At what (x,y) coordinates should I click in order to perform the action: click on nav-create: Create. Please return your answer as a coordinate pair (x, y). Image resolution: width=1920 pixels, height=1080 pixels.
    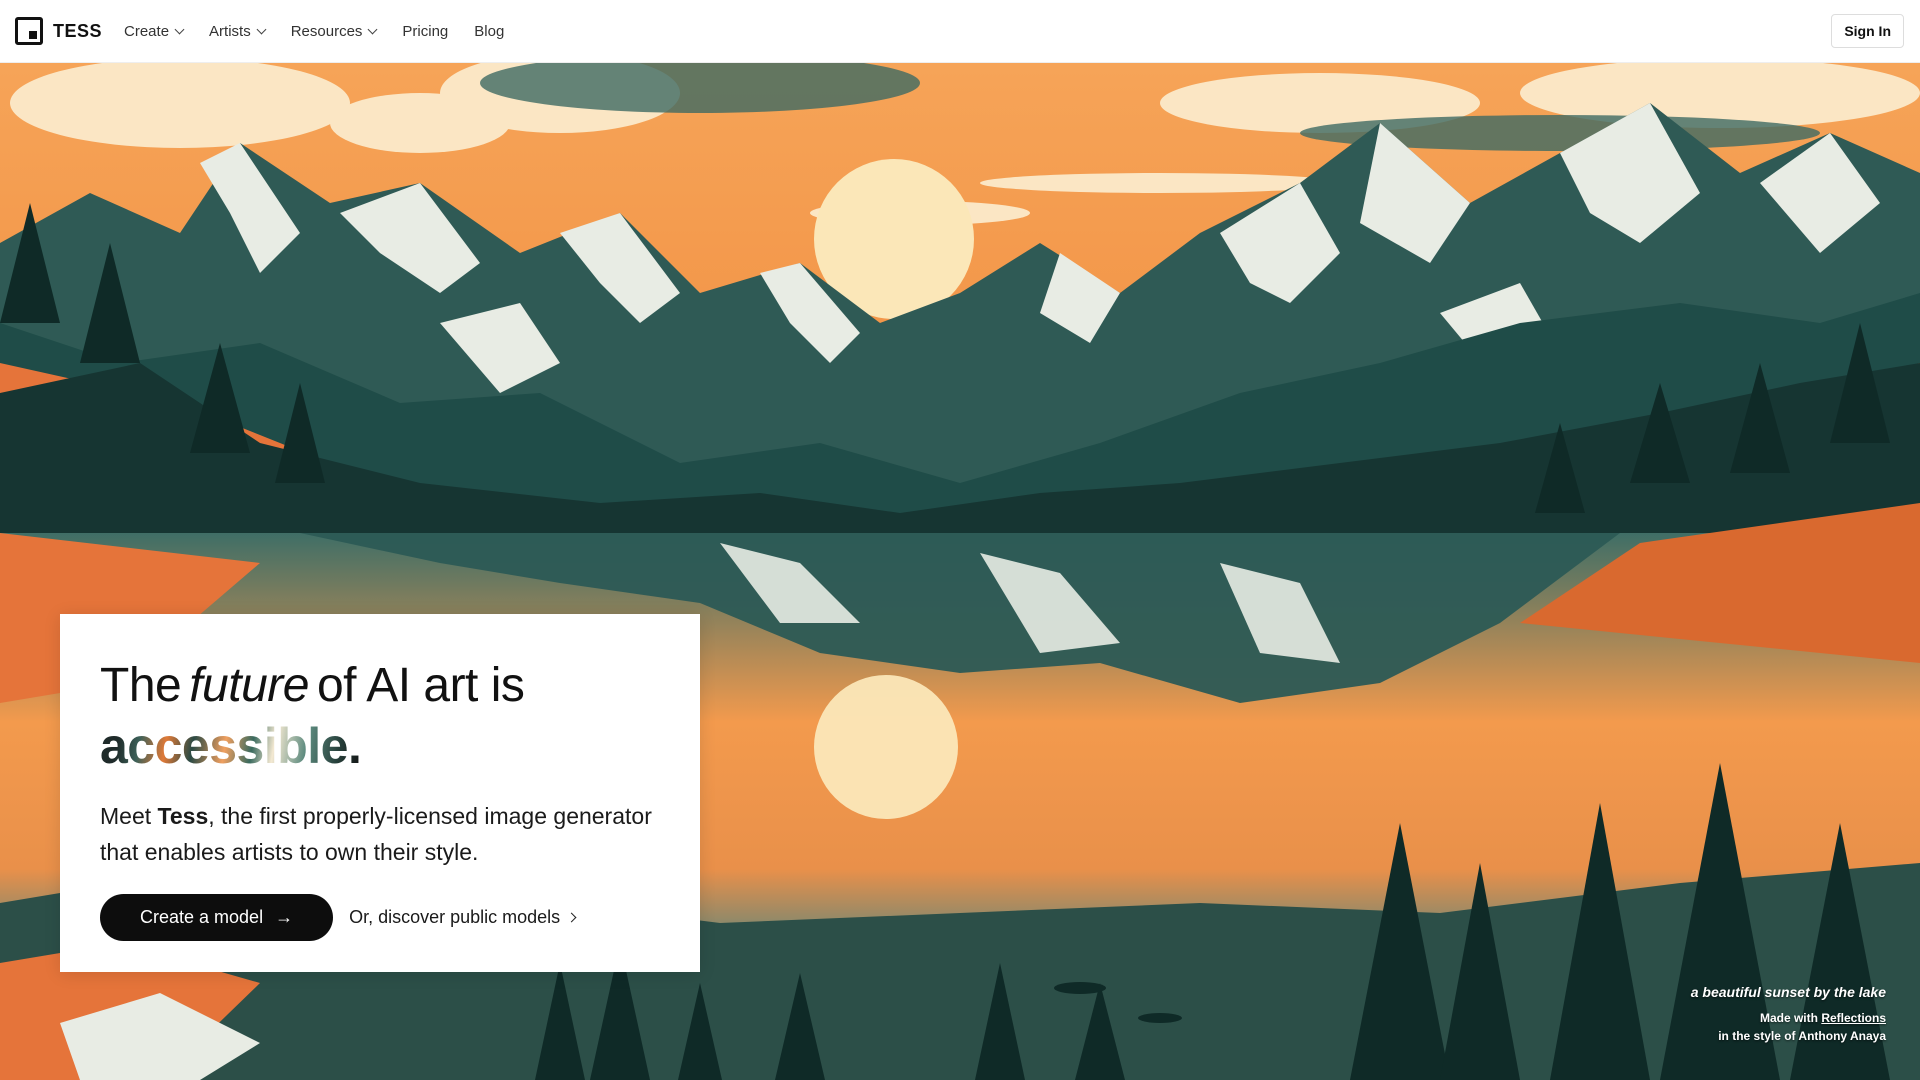
    Looking at the image, I should click on (154, 31).